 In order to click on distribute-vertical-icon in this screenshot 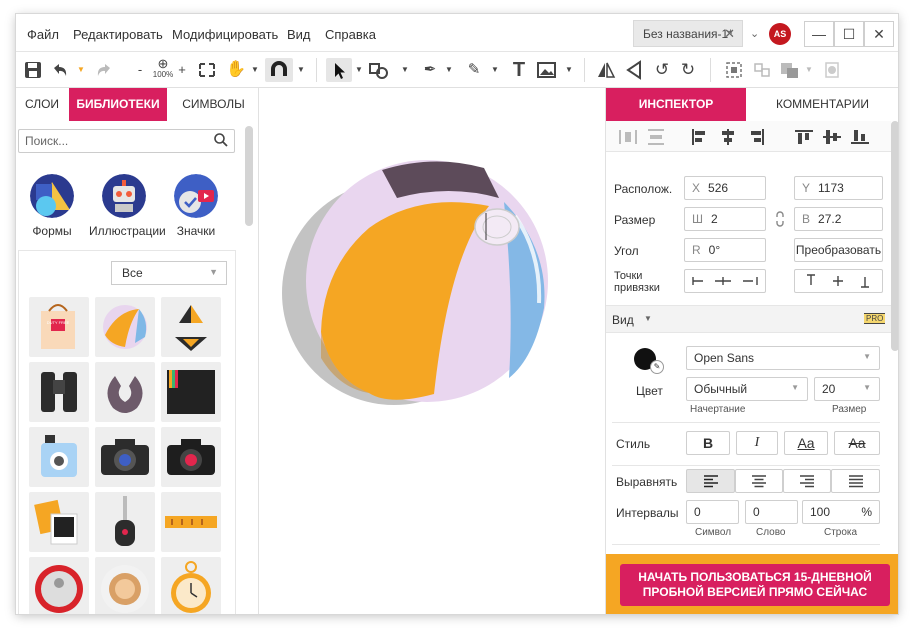, I will do `click(656, 137)`.